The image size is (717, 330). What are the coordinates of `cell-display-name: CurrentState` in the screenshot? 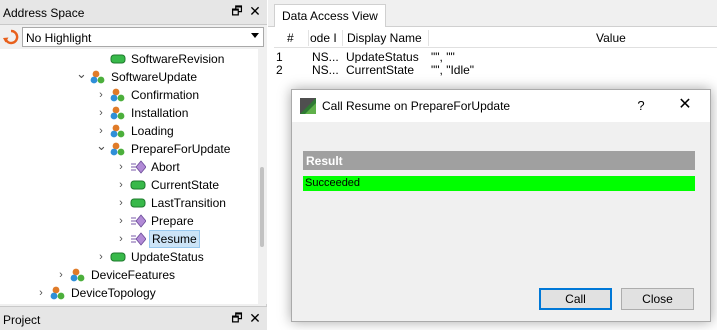 It's located at (380, 70).